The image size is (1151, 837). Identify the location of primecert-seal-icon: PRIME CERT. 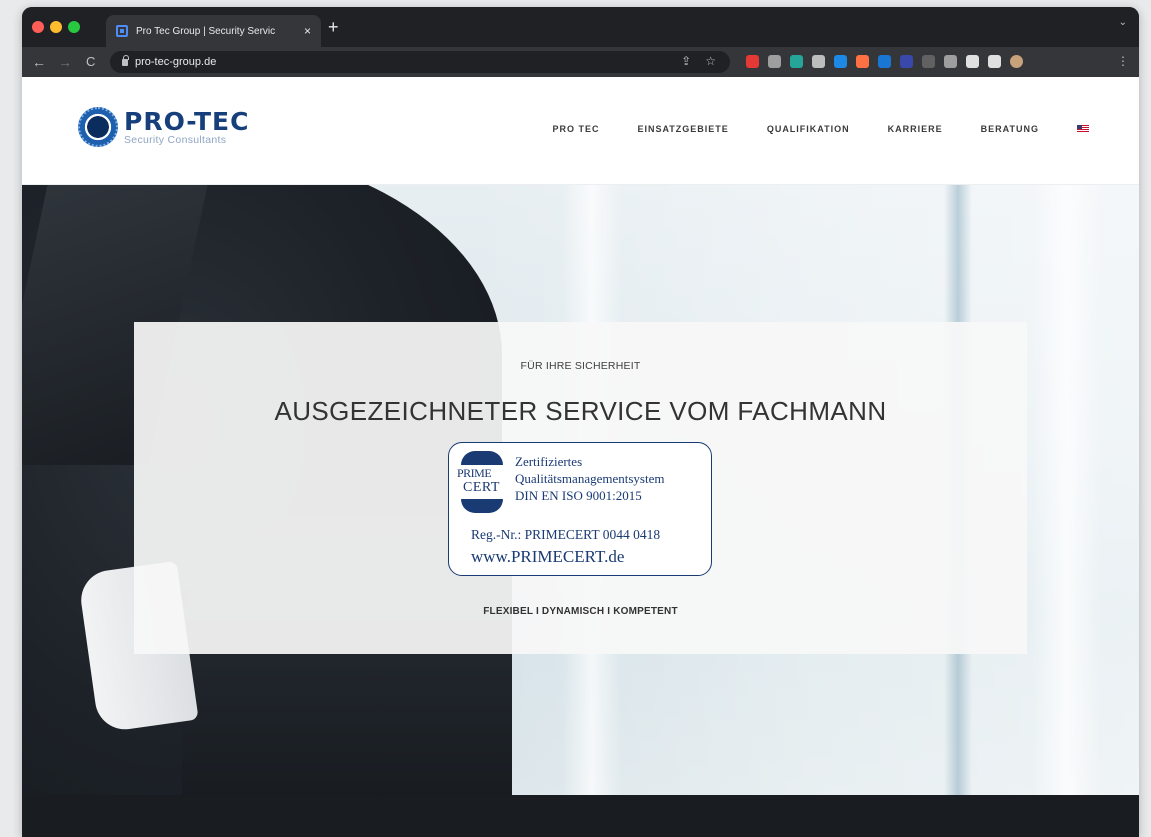
(482, 482).